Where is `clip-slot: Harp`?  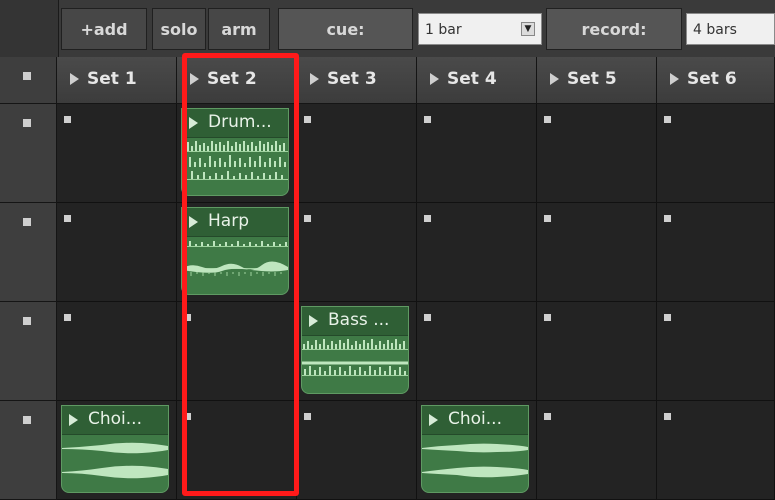
clip-slot: Harp is located at coordinates (237, 252).